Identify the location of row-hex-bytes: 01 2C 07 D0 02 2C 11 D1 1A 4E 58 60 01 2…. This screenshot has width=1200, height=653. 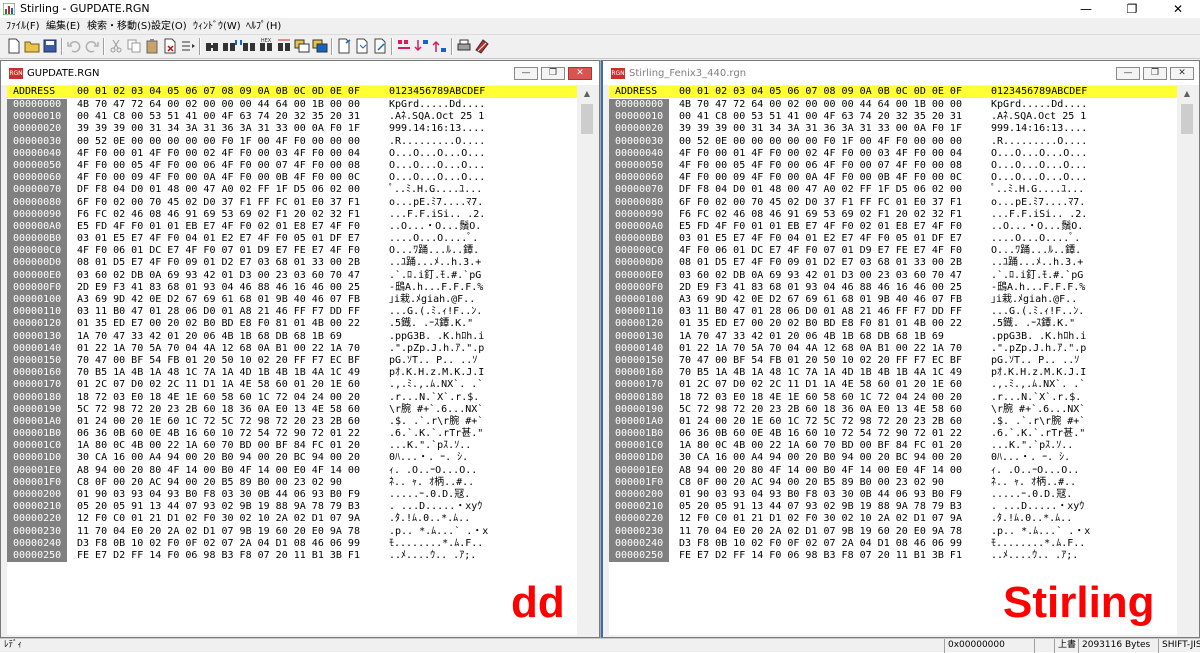
(820, 385).